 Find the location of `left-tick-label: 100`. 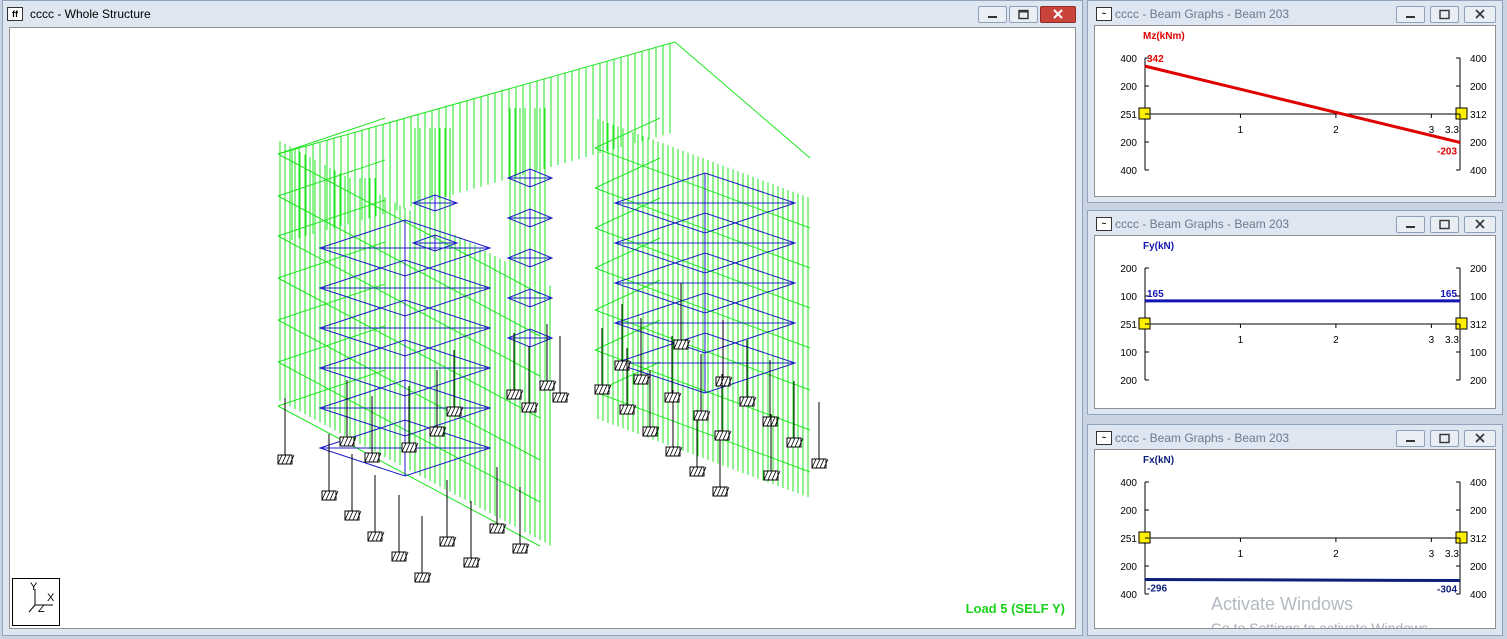

left-tick-label: 100 is located at coordinates (1128, 353).